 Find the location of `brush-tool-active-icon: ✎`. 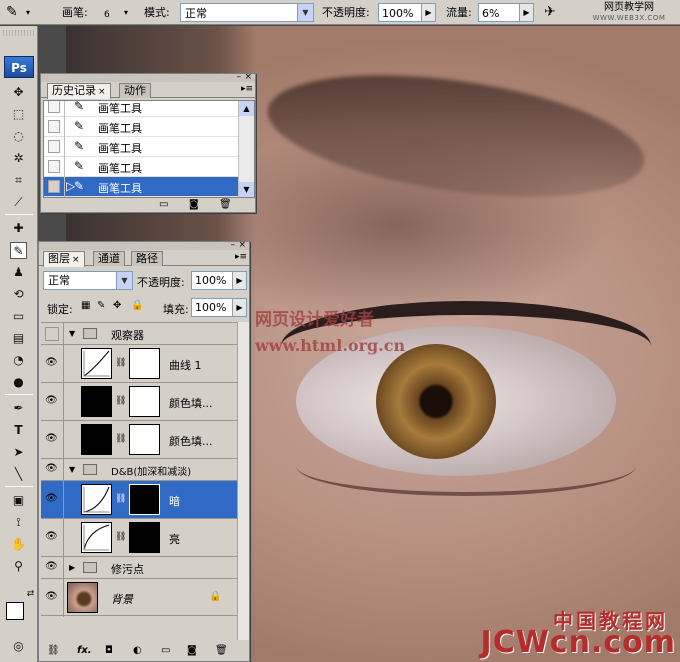

brush-tool-active-icon: ✎ is located at coordinates (18, 250).